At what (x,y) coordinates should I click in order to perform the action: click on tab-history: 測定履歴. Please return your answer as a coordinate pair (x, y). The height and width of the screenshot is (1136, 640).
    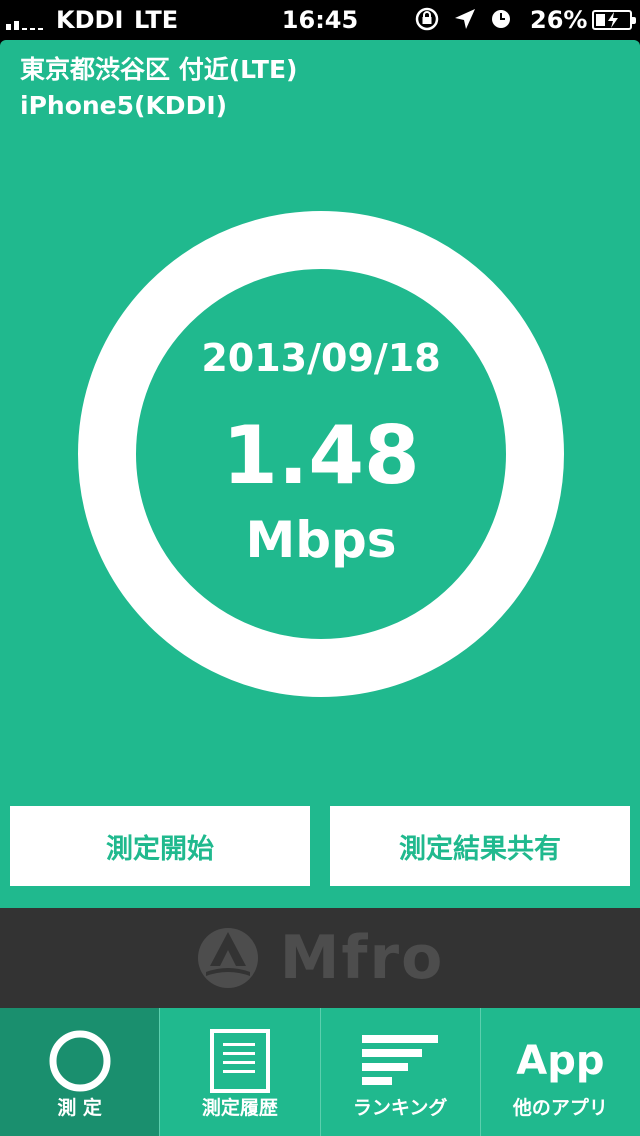
    Looking at the image, I should click on (239, 1072).